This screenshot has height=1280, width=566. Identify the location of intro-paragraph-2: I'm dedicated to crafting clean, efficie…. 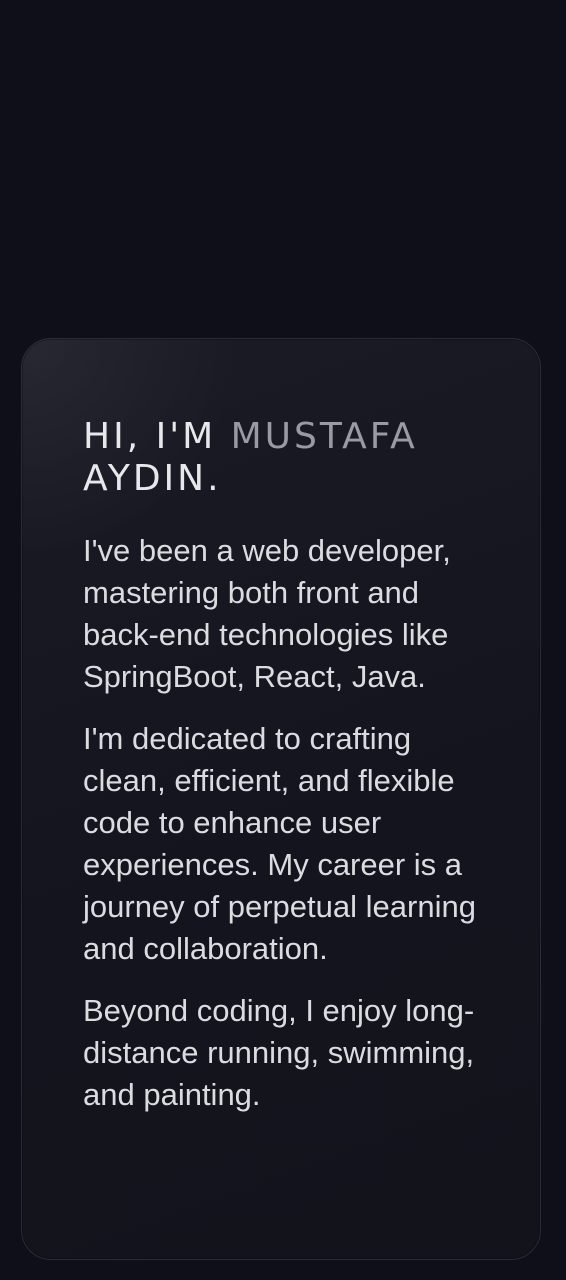
(279, 843).